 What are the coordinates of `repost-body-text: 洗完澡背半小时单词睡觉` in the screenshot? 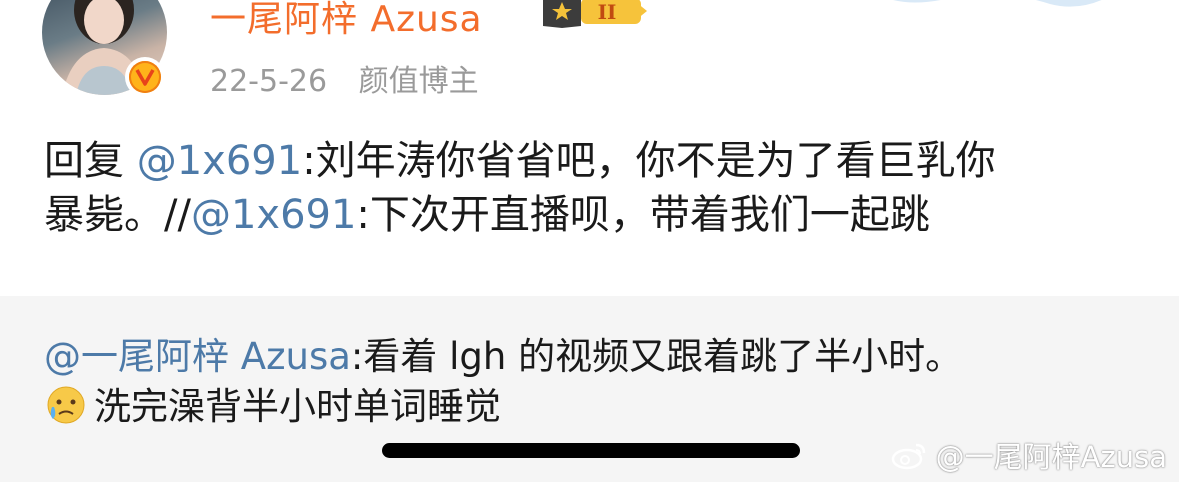 It's located at (297, 406).